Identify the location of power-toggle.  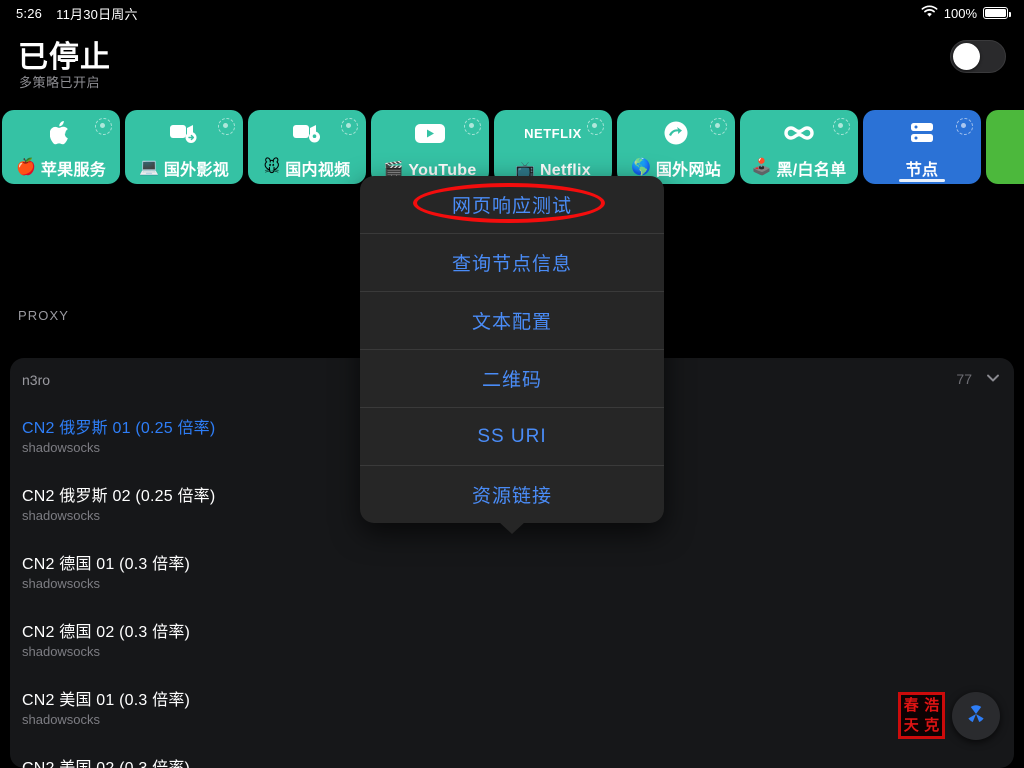
(978, 56).